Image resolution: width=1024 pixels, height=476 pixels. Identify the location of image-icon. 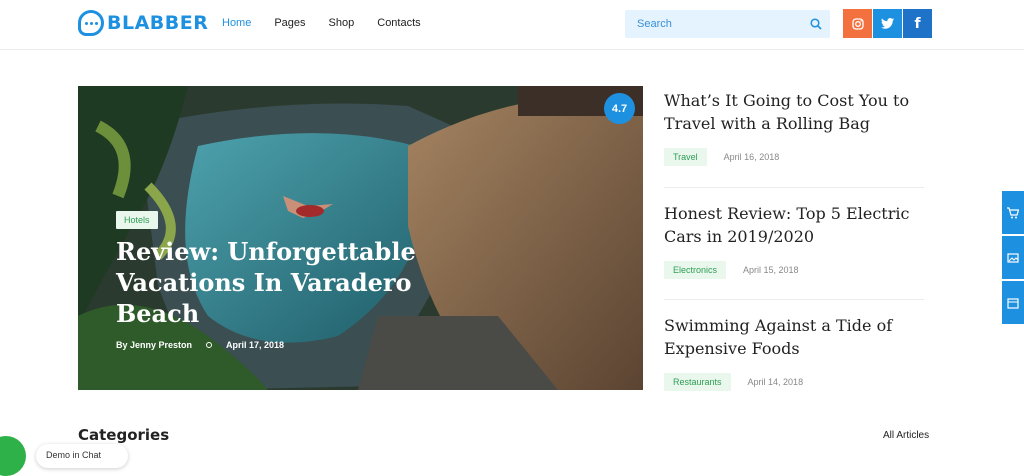
(1013, 257).